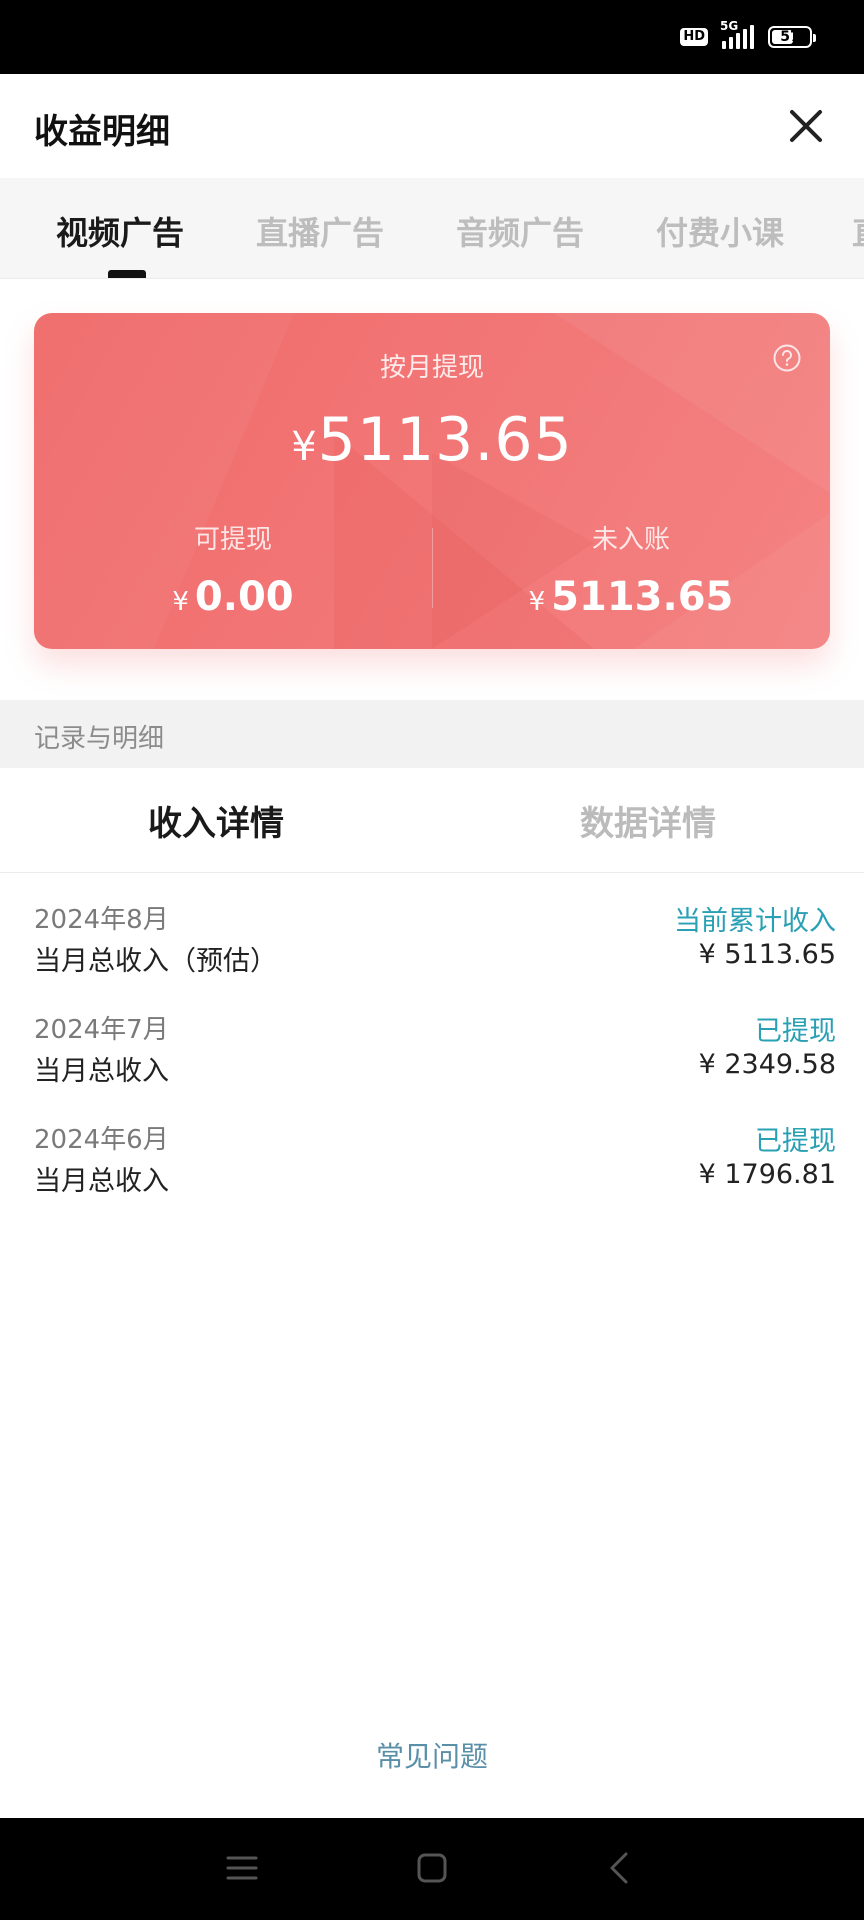 The height and width of the screenshot is (1920, 864). I want to click on hd-badge: HD, so click(694, 37).